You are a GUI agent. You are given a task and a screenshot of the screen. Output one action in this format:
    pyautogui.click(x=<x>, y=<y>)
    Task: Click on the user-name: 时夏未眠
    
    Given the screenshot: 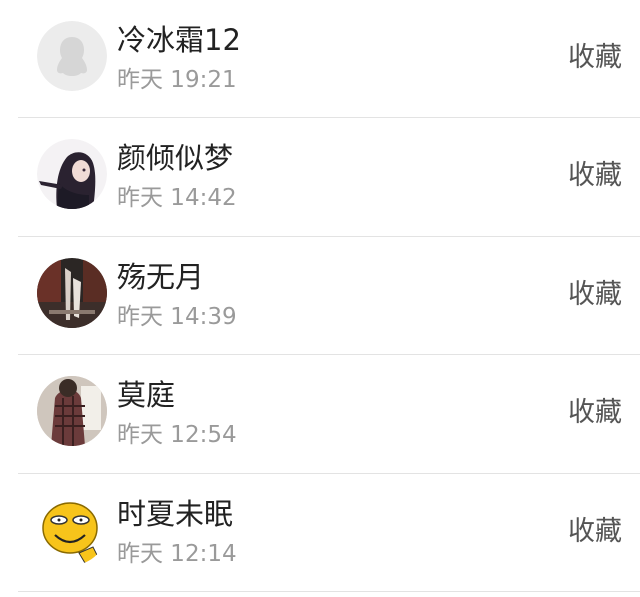 What is the action you would take?
    pyautogui.click(x=175, y=513)
    